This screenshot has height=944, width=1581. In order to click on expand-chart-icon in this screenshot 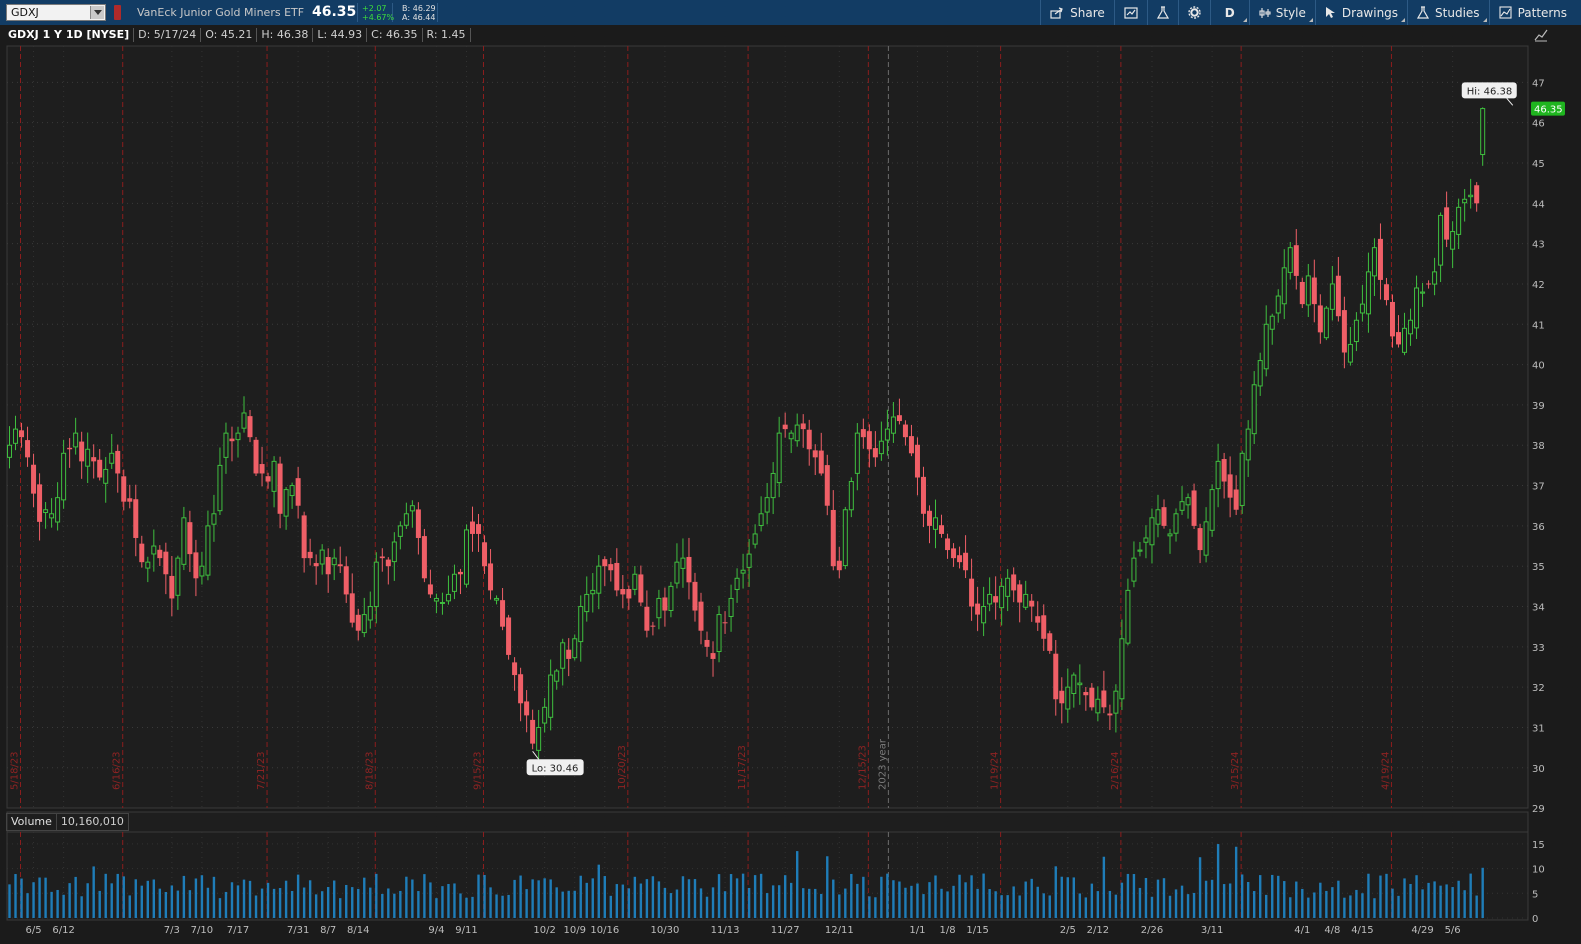, I will do `click(1541, 35)`.